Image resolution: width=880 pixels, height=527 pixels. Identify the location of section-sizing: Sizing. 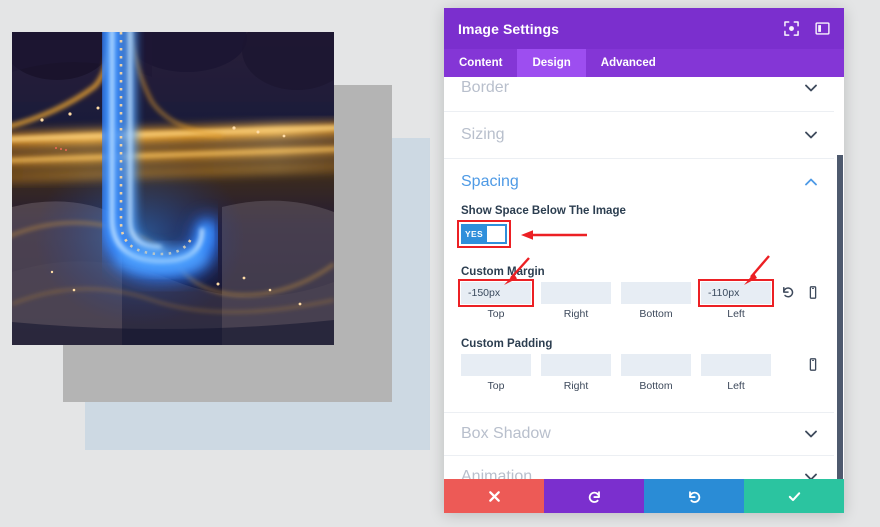
(639, 135).